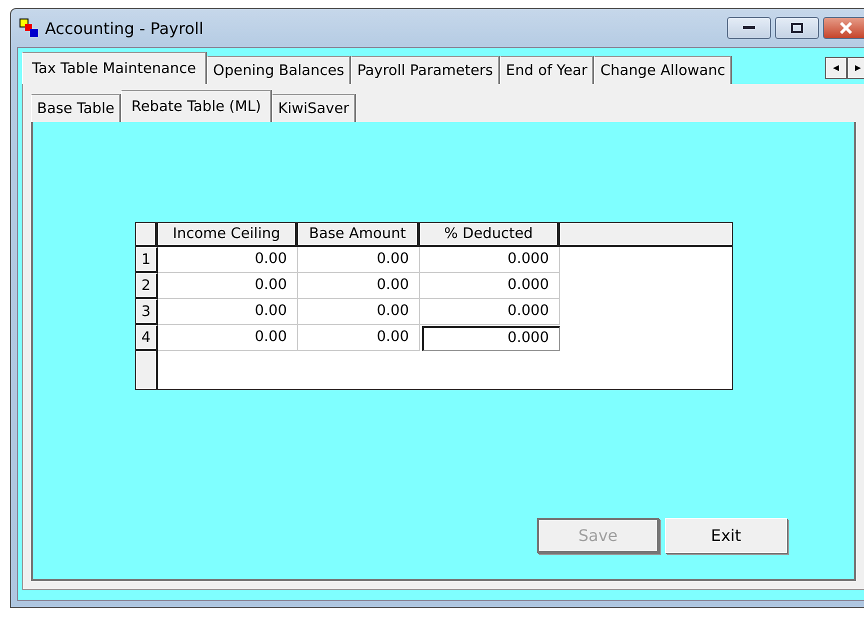 The image size is (864, 617). What do you see at coordinates (29, 28) in the screenshot?
I see `app-icon` at bounding box center [29, 28].